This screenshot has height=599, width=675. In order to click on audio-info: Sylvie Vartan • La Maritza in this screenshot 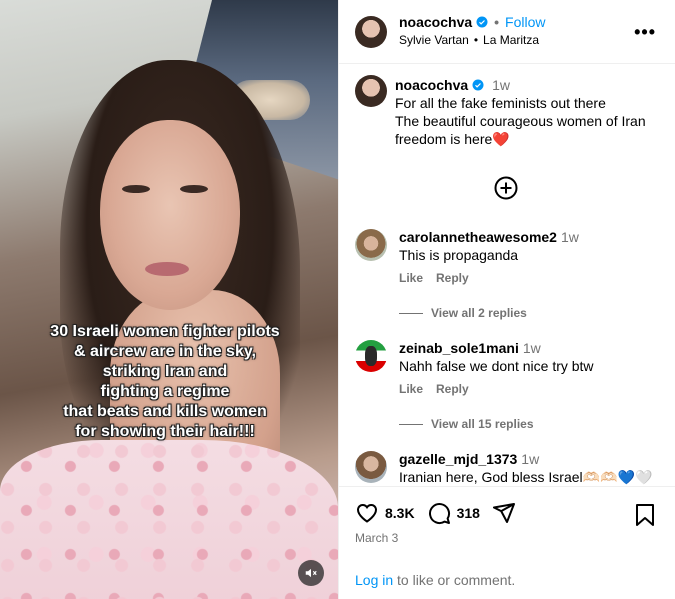, I will do `click(469, 40)`.